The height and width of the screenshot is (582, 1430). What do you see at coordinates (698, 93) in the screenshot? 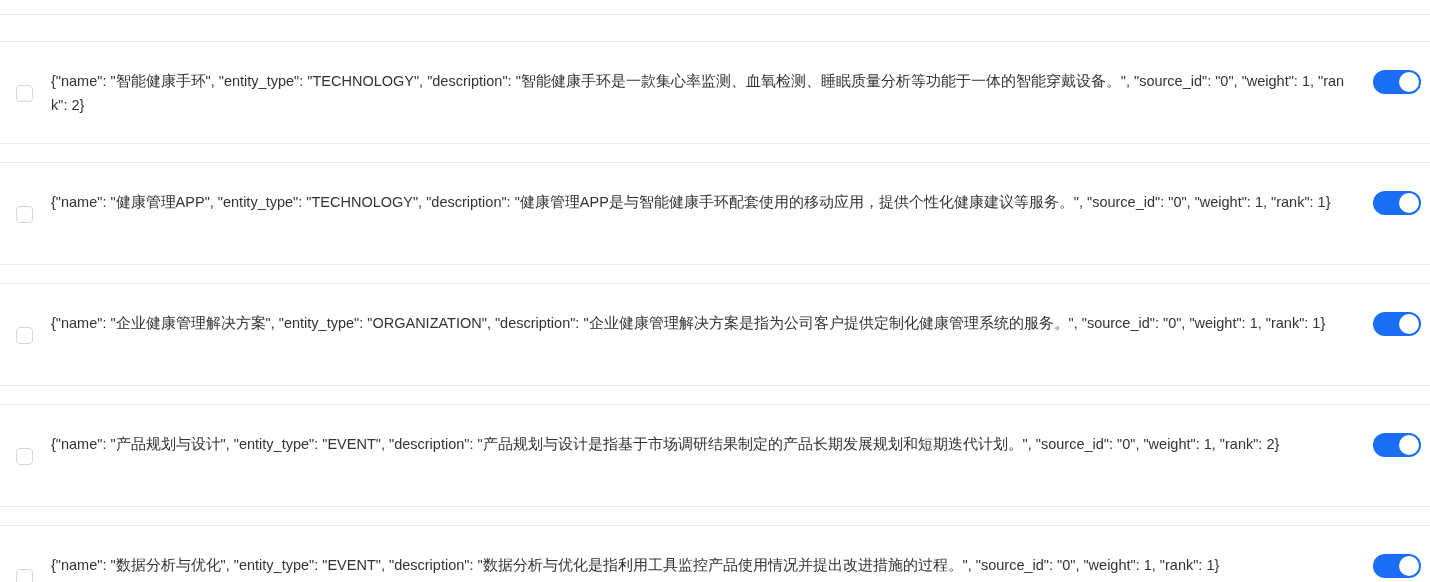
I see `entity-json-text: {"name": "智能健康手环", "entity_type": "TECHNOLOGY", "description": "智能健康手环是一款集心率监测、血氧检测、睡眠质量分析等功能于一体的智能穿戴设备。", "source_id": "0", "weight": 1, "rank": 2}` at bounding box center [698, 93].